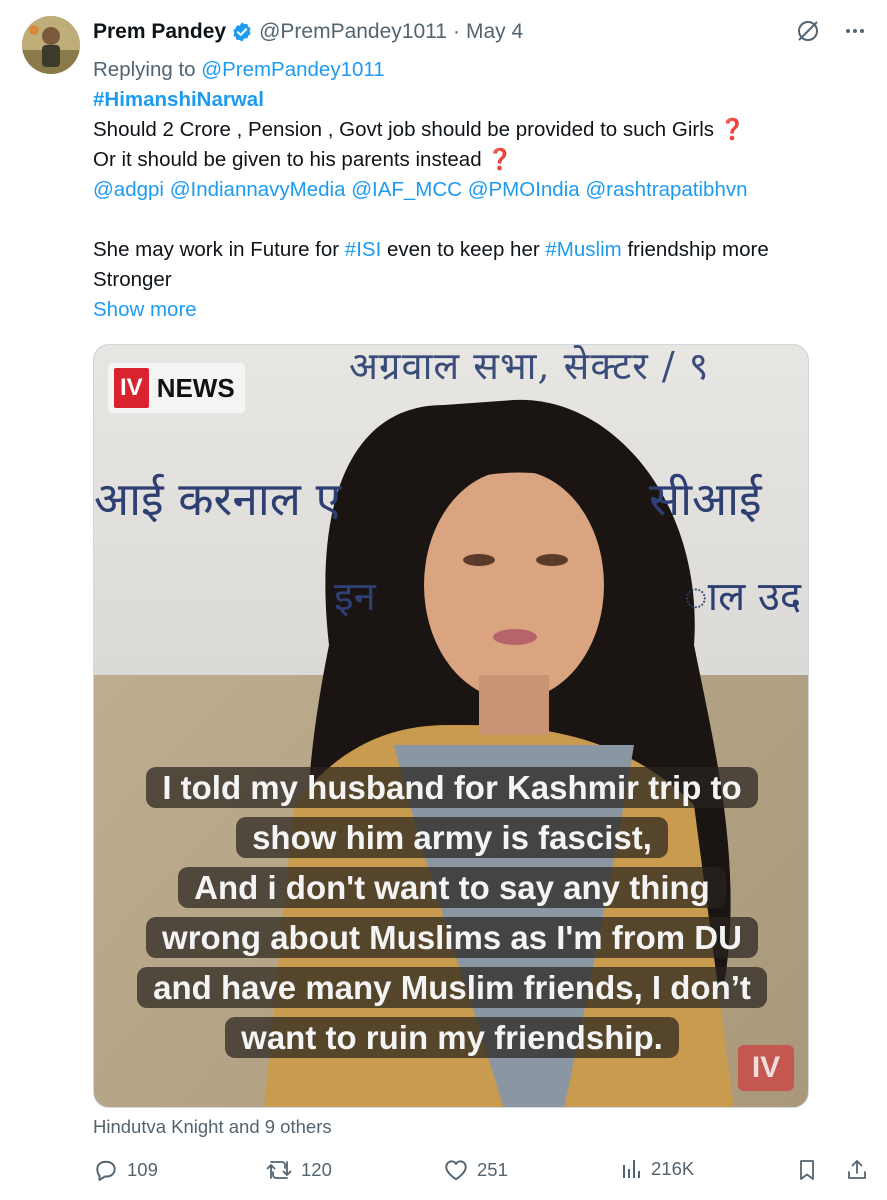 This screenshot has width=887, height=1200. I want to click on replying-line: Replying to @PremPandey1011, so click(483, 70).